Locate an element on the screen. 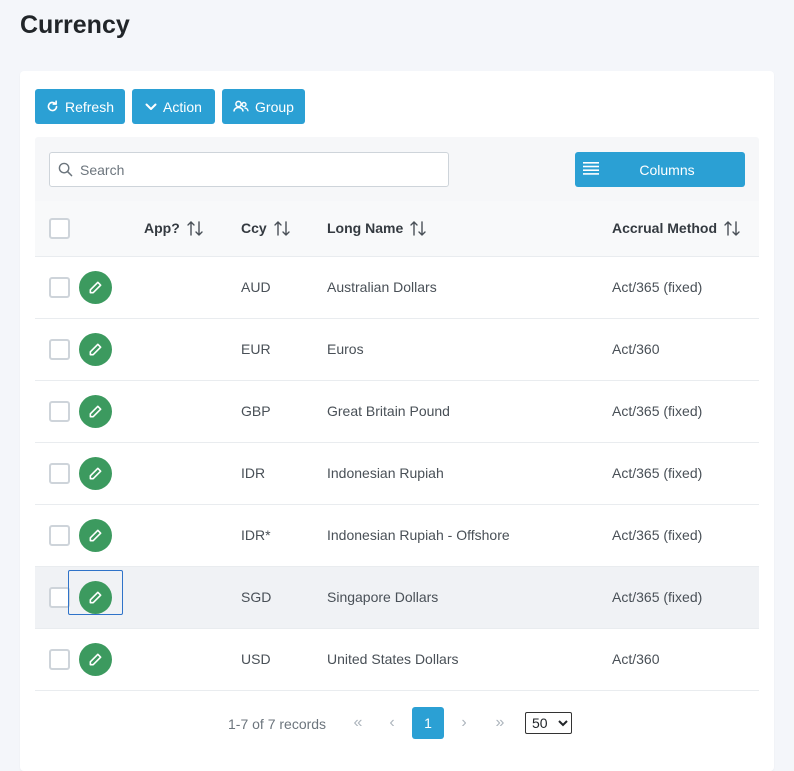  column-header-accrual-method: Accrual Method is located at coordinates (685, 229).